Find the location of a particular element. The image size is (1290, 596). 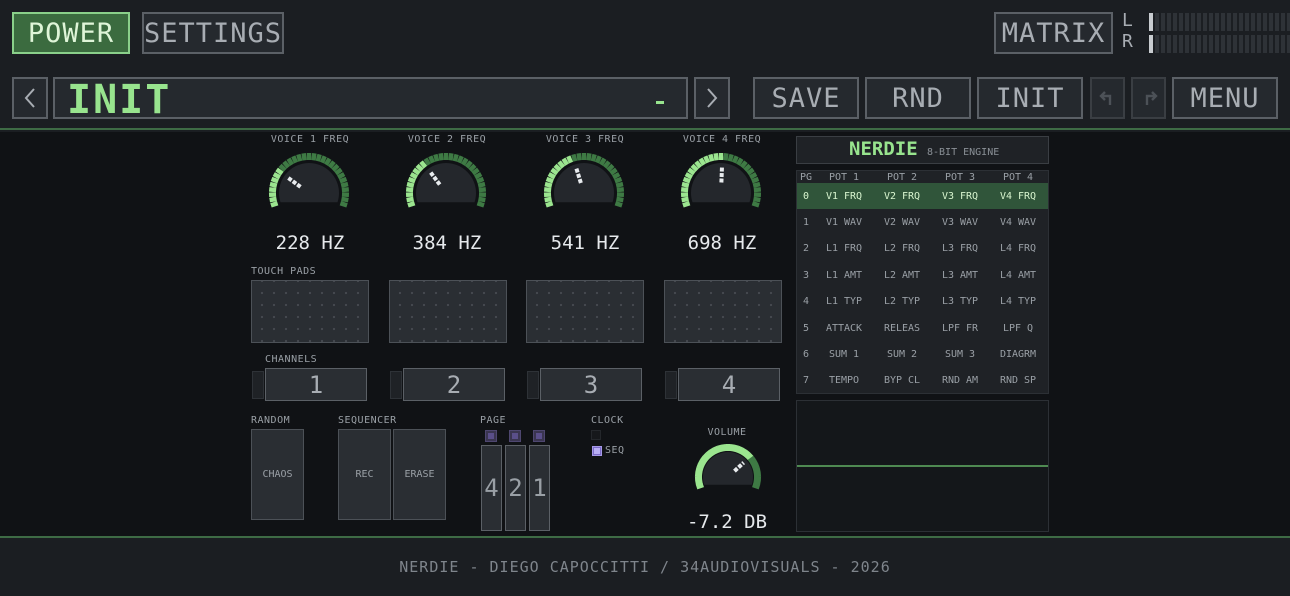

voice-2-value: 384 HZ is located at coordinates (447, 243).